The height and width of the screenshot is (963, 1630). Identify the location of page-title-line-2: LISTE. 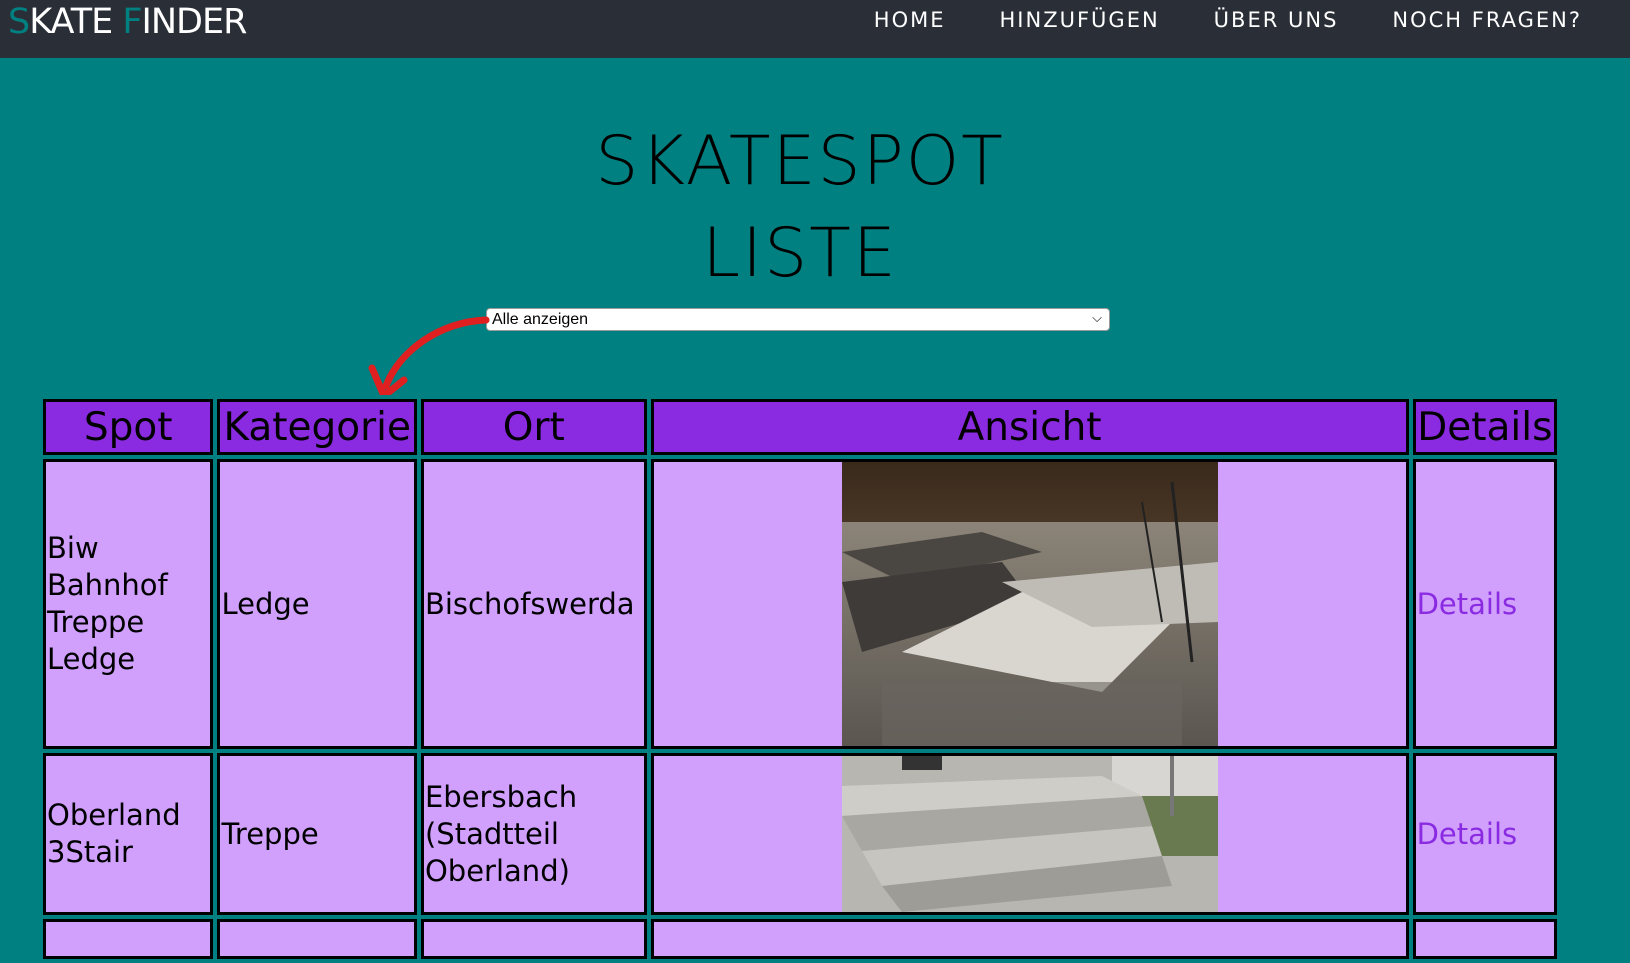
(800, 253).